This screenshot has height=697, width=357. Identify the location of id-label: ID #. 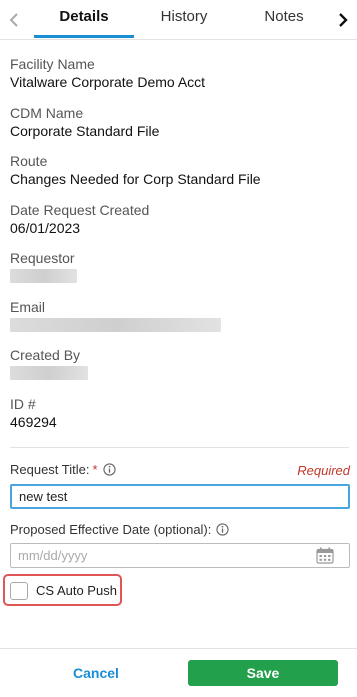
(23, 403).